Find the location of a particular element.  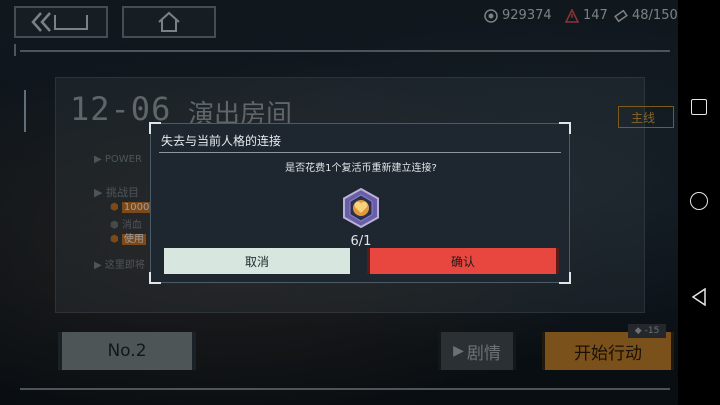

dialog-corner-tl is located at coordinates (155, 128).